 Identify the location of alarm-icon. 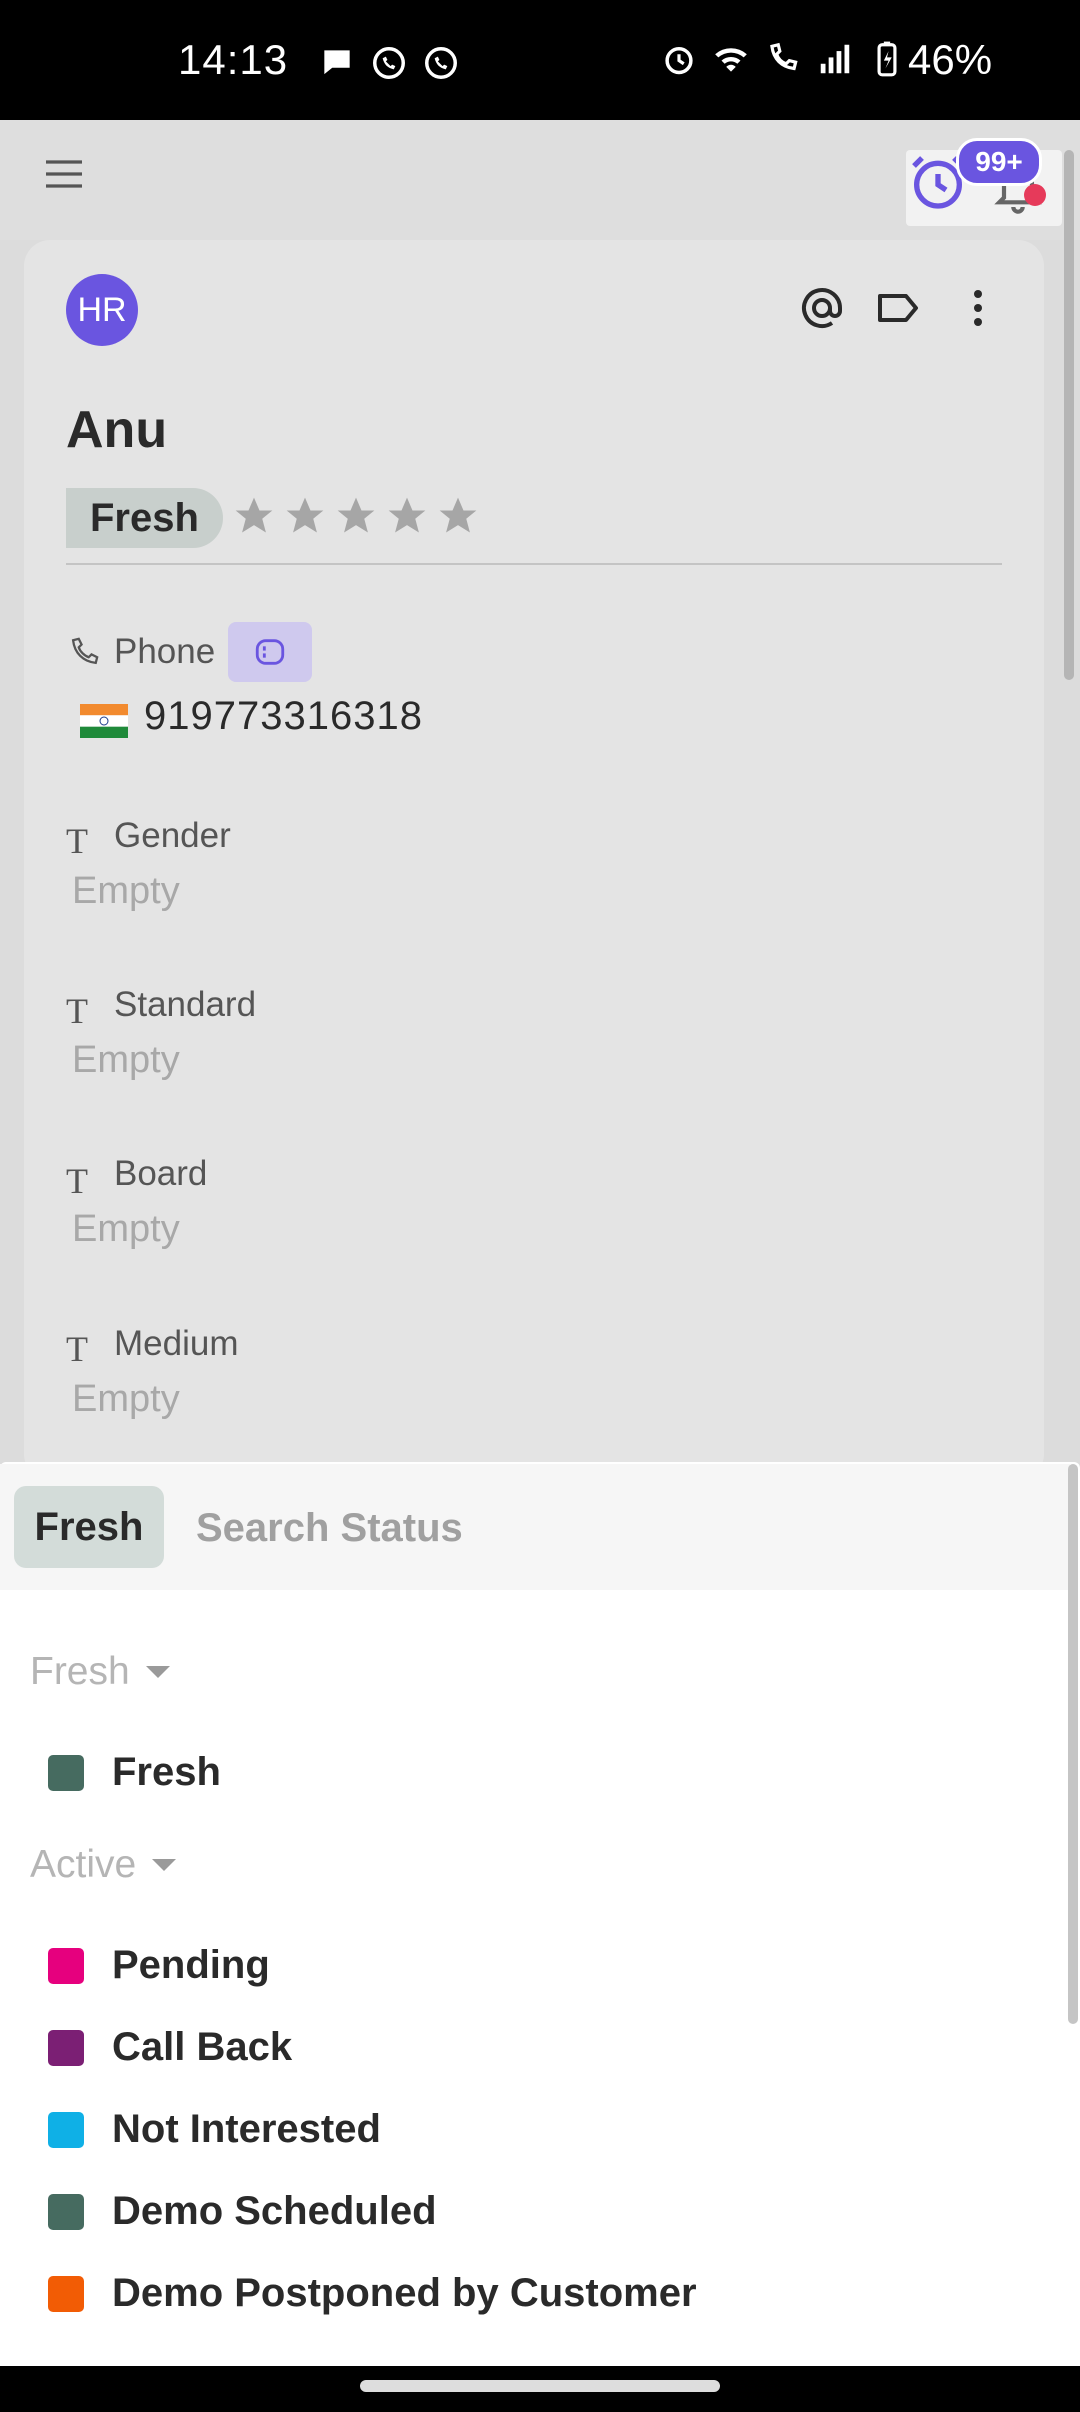
(679, 60).